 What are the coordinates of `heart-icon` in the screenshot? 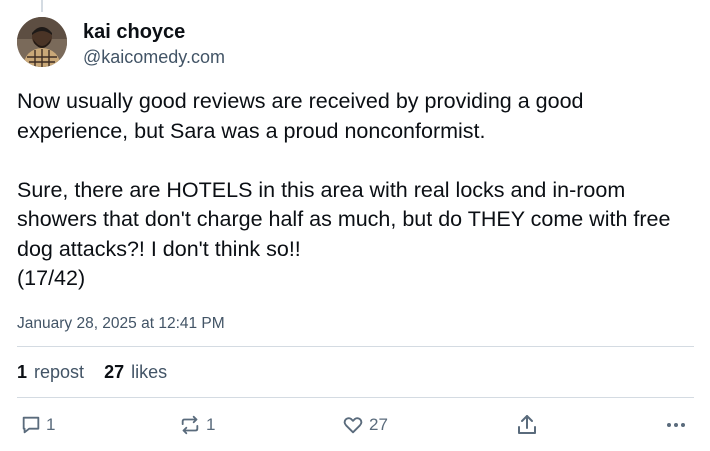 It's located at (353, 425).